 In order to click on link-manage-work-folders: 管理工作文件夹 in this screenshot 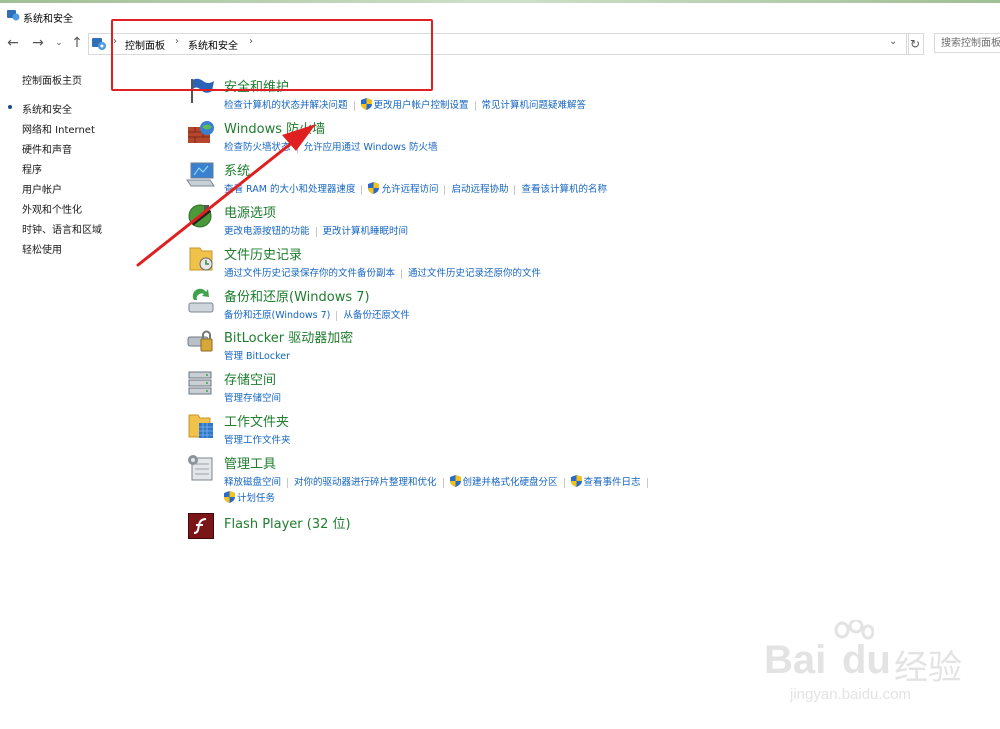, I will do `click(257, 439)`.